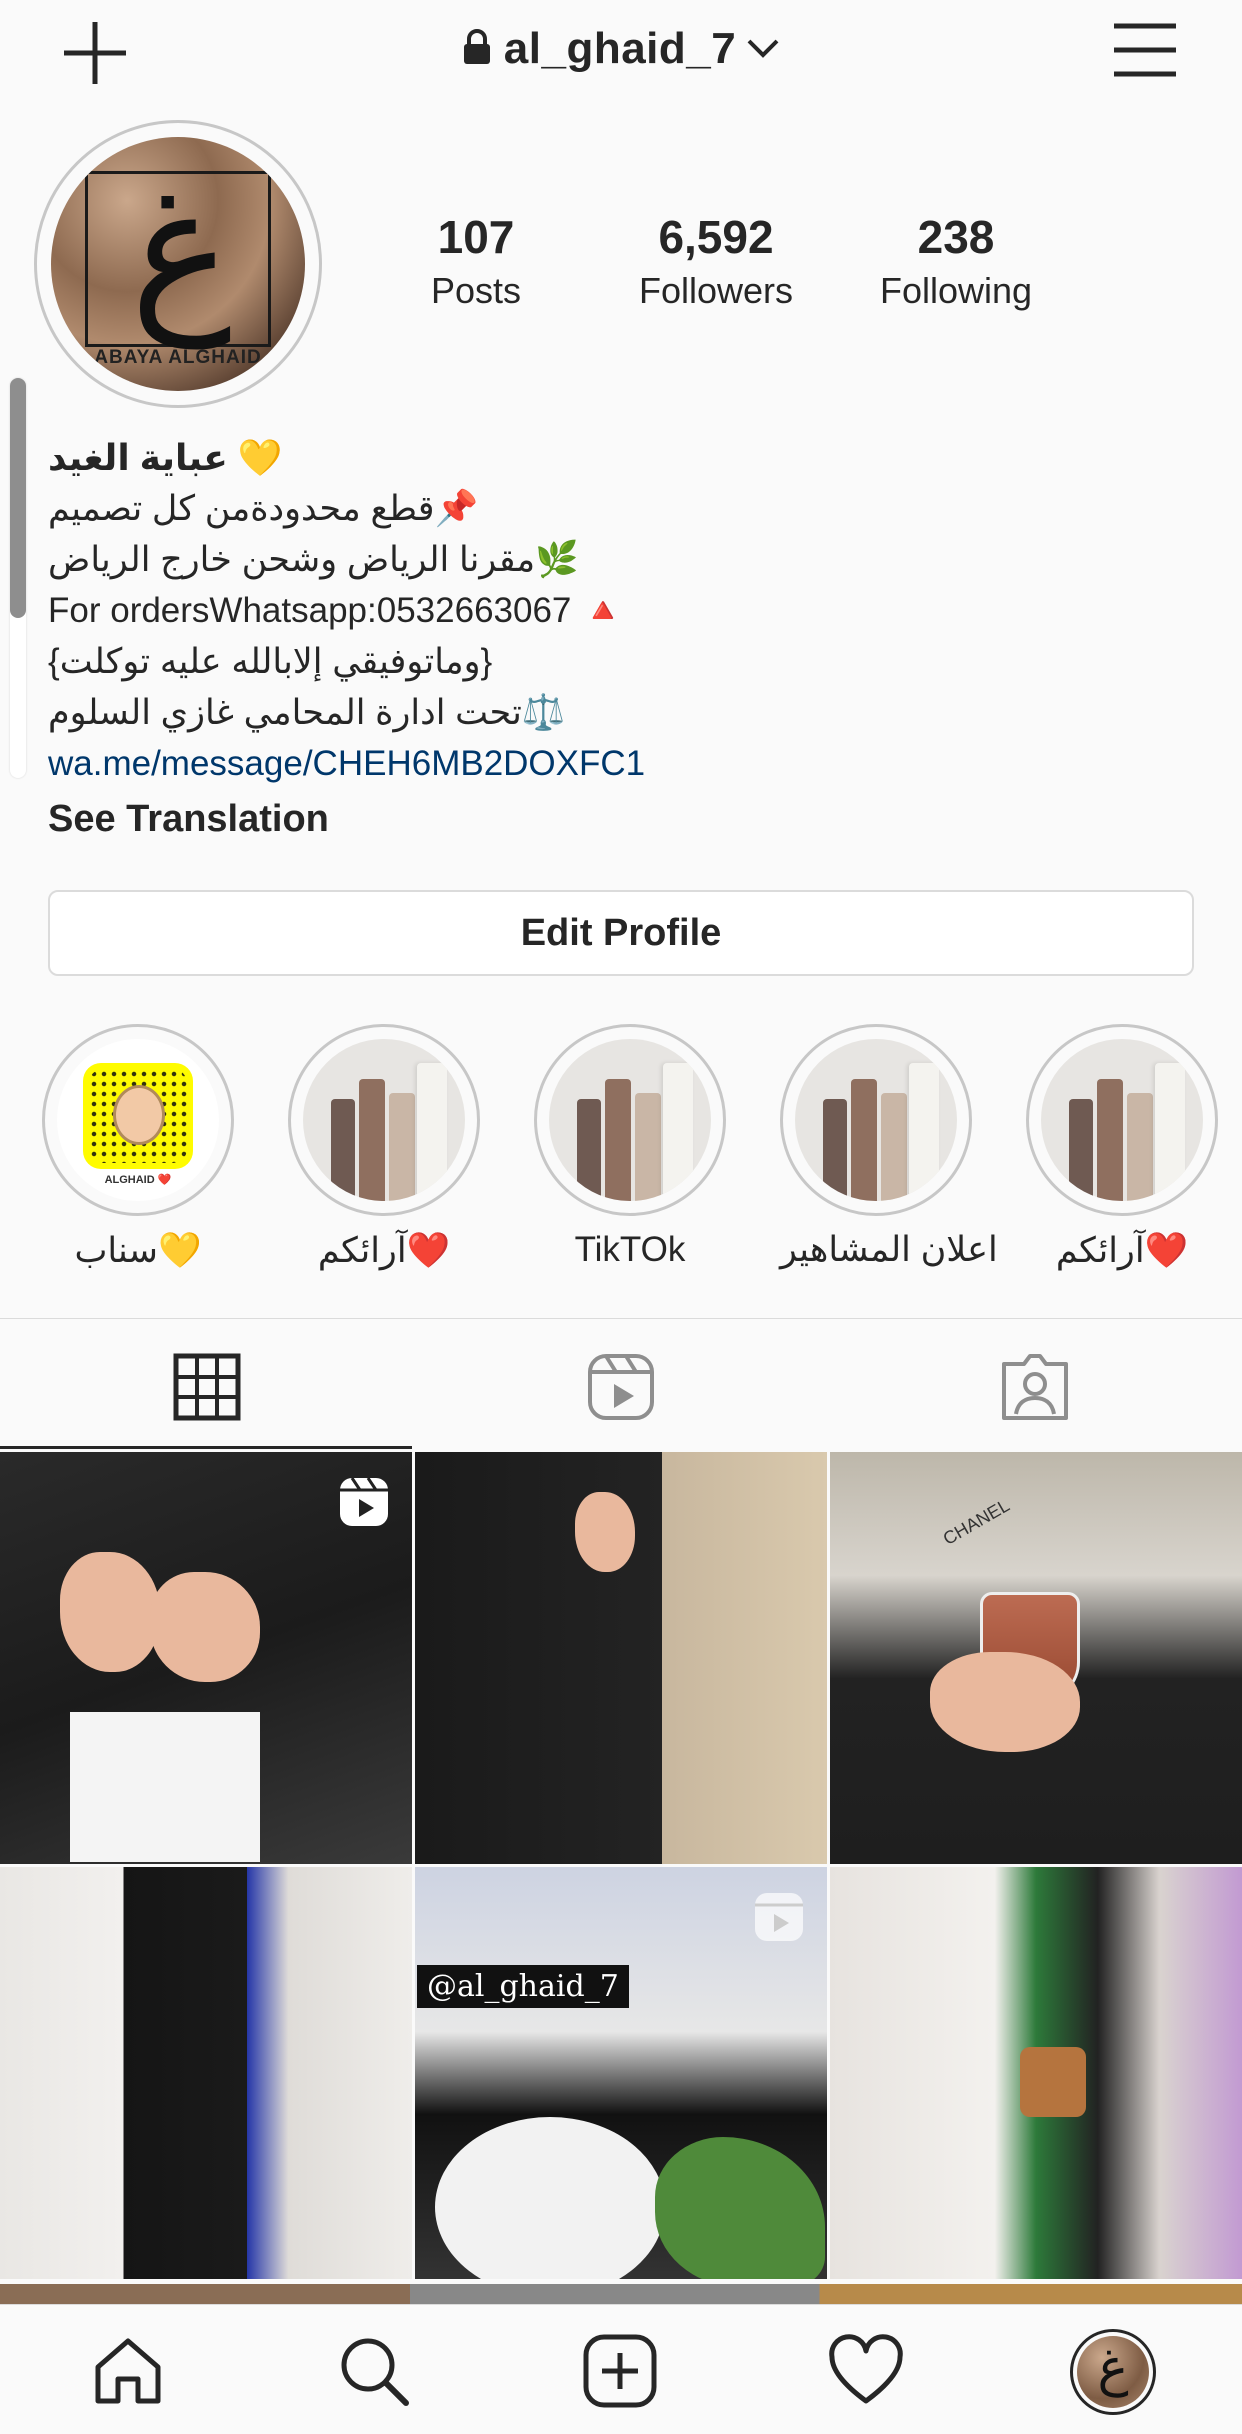 The height and width of the screenshot is (2434, 1242). I want to click on nav-profile-avatar: غ, so click(1113, 2372).